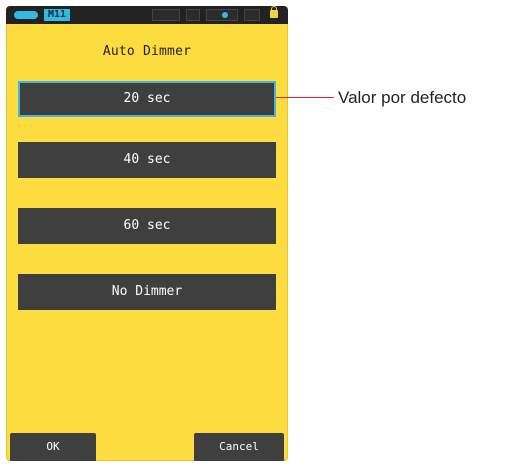  I want to click on page-title: Auto Dimmer, so click(147, 51).